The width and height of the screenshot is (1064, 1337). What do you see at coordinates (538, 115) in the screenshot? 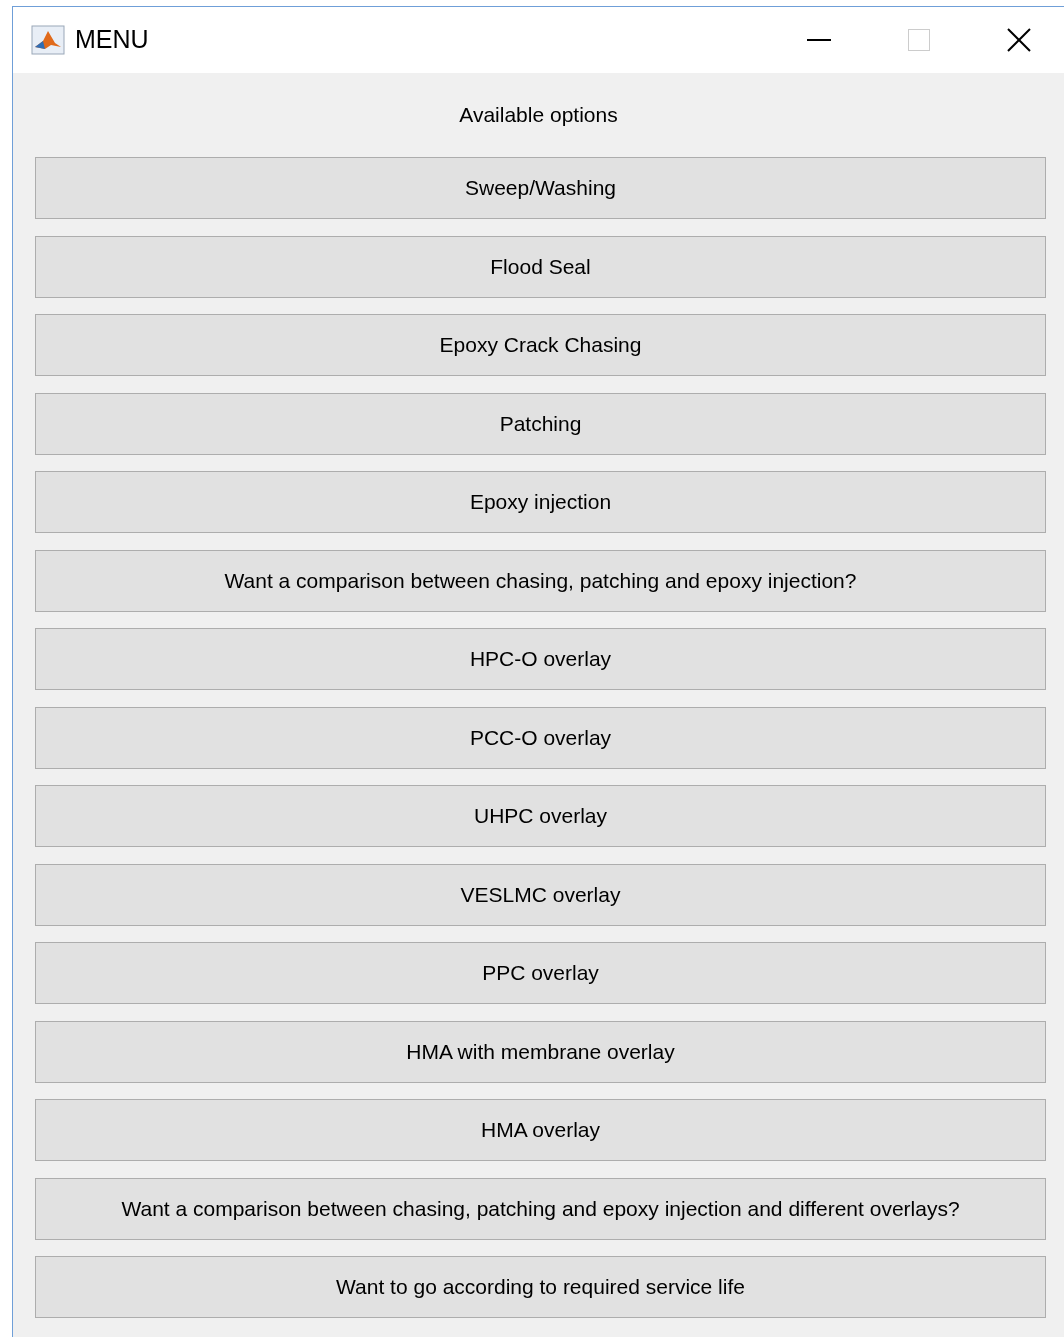
I see `options-heading: Available options` at bounding box center [538, 115].